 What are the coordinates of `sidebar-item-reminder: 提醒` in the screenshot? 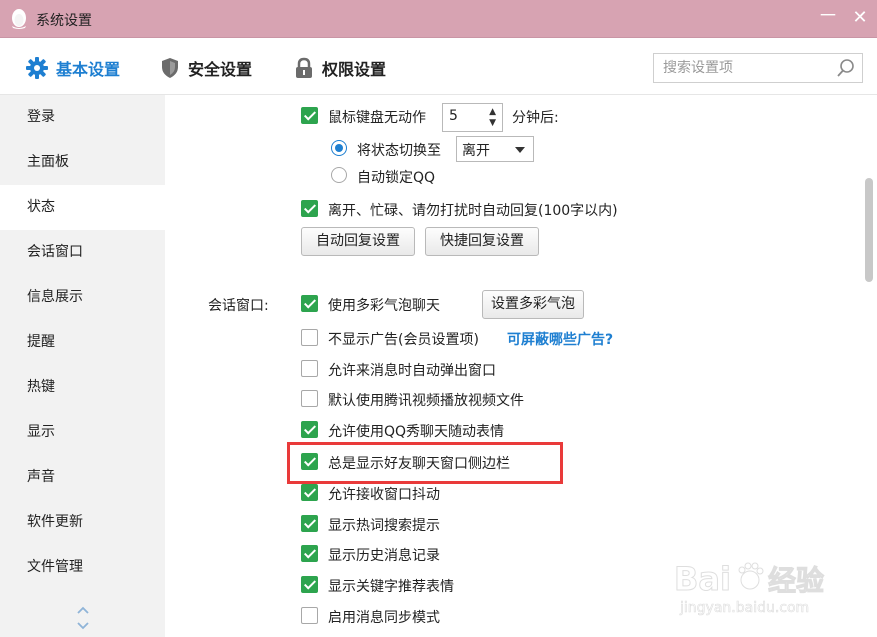 It's located at (82, 342).